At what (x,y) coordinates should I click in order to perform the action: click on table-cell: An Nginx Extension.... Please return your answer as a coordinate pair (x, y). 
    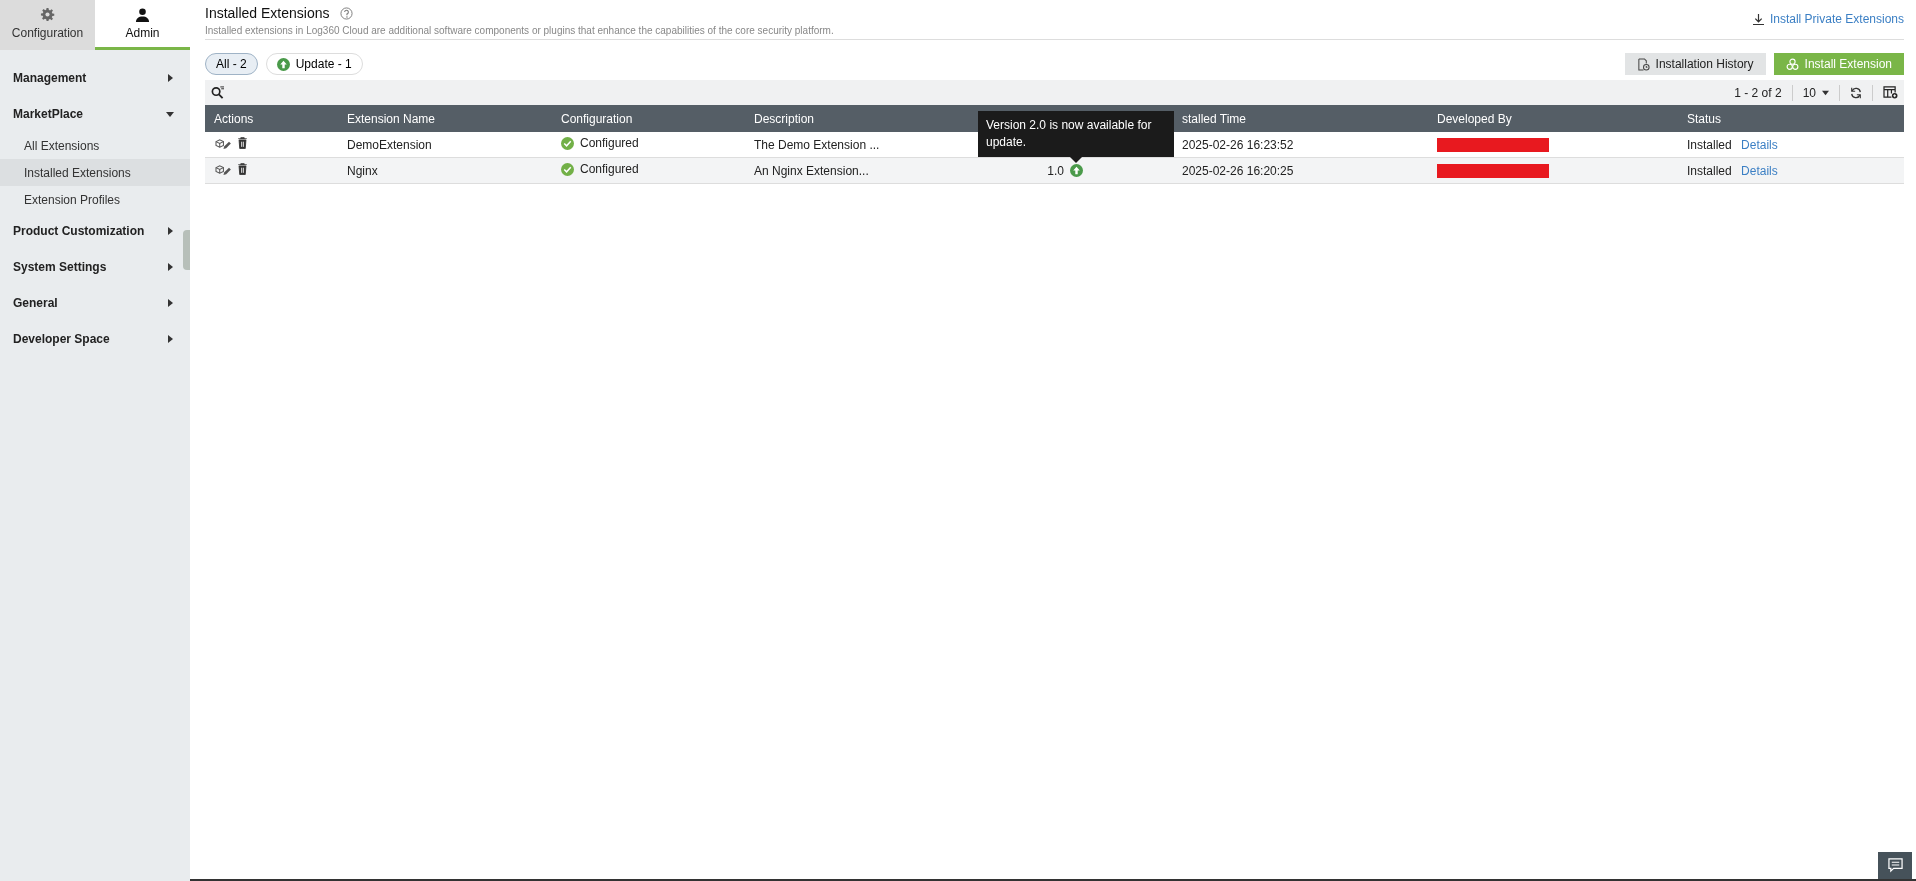
    Looking at the image, I should click on (857, 170).